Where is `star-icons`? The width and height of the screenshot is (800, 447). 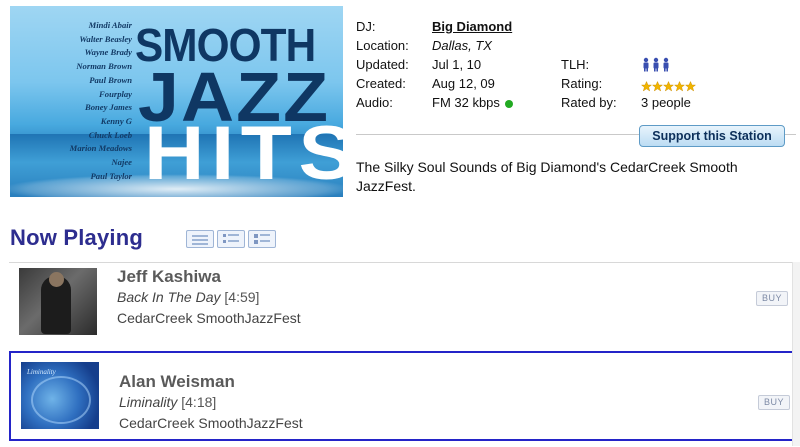
star-icons is located at coordinates (668, 86).